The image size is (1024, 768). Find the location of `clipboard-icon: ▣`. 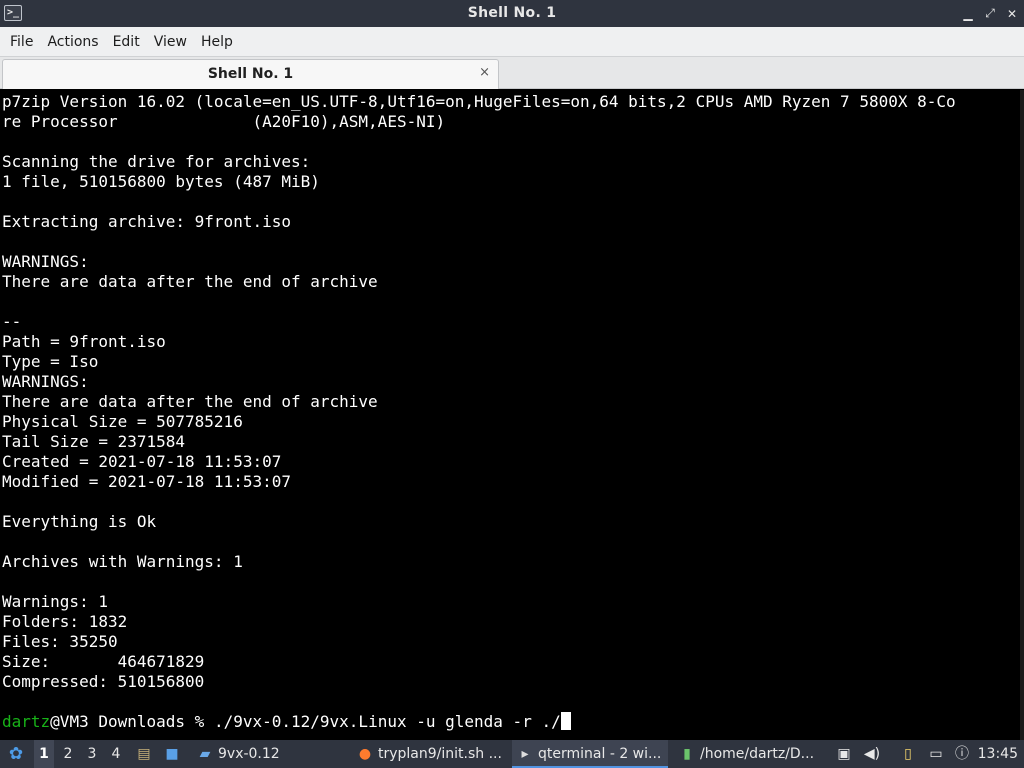

clipboard-icon: ▣ is located at coordinates (844, 754).